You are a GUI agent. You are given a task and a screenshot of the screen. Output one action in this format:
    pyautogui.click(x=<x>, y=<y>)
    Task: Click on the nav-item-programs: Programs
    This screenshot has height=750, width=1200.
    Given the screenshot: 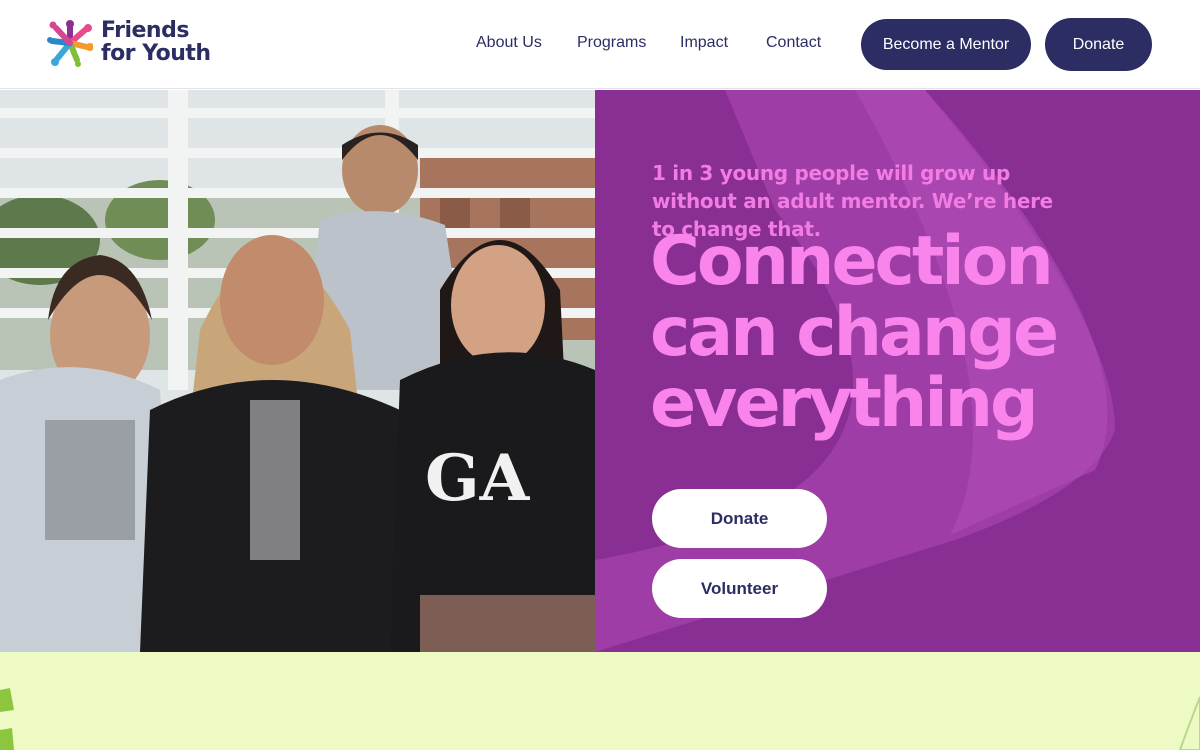 What is the action you would take?
    pyautogui.click(x=611, y=43)
    